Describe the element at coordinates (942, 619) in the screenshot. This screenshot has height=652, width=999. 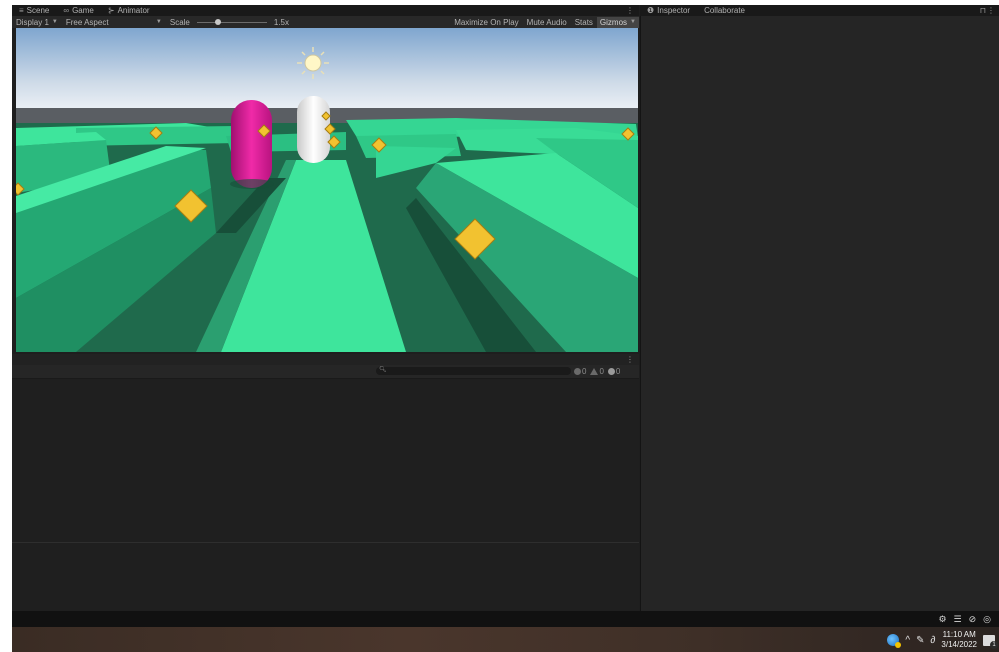
I see `bug-icon: ⚙` at that location.